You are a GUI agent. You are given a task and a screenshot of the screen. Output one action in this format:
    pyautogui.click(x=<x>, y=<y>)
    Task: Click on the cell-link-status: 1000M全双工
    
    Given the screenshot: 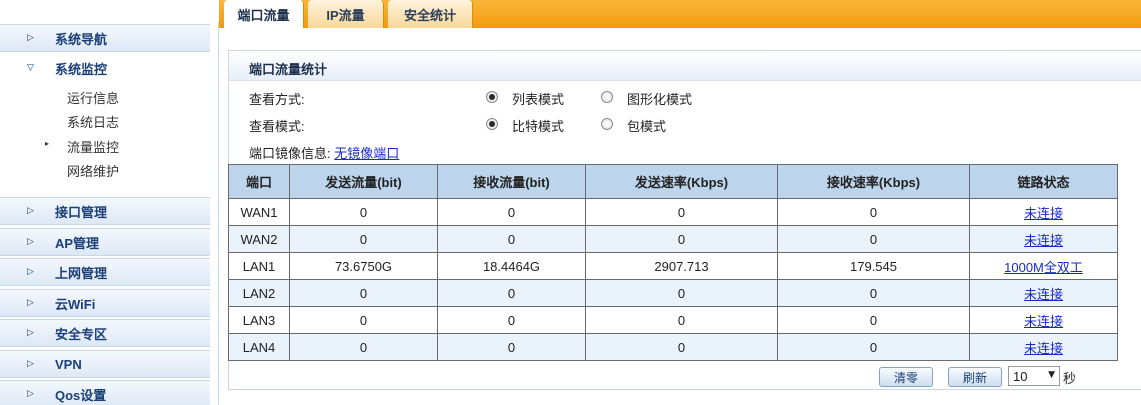 What is the action you would take?
    pyautogui.click(x=1043, y=266)
    